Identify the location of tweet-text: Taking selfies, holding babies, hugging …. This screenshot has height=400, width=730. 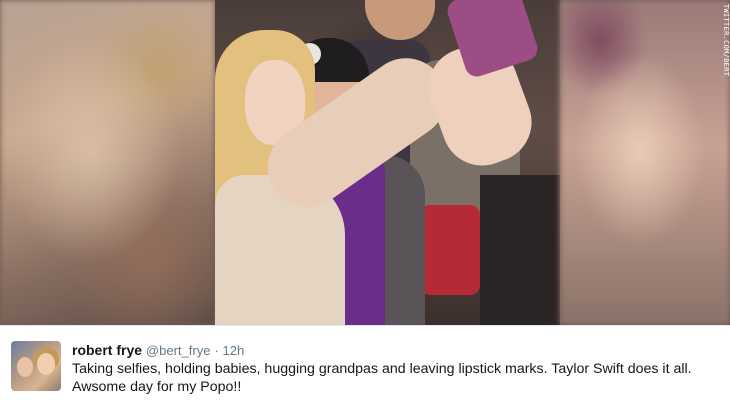
(397, 378).